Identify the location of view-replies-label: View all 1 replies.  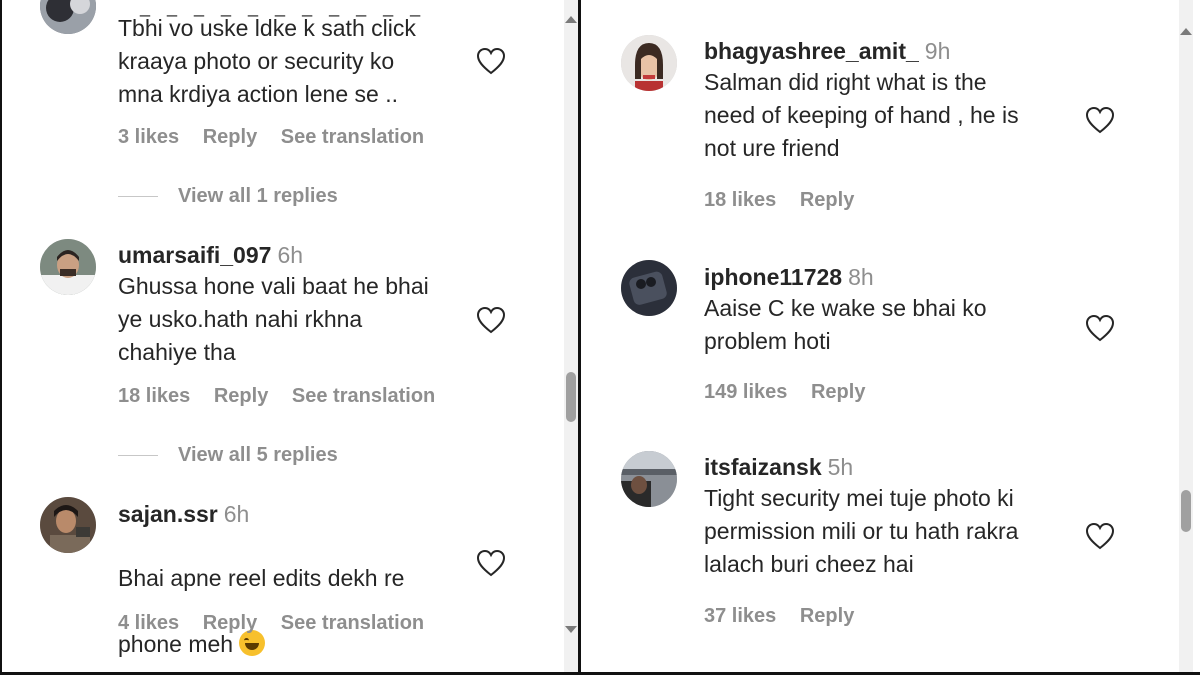
(258, 196).